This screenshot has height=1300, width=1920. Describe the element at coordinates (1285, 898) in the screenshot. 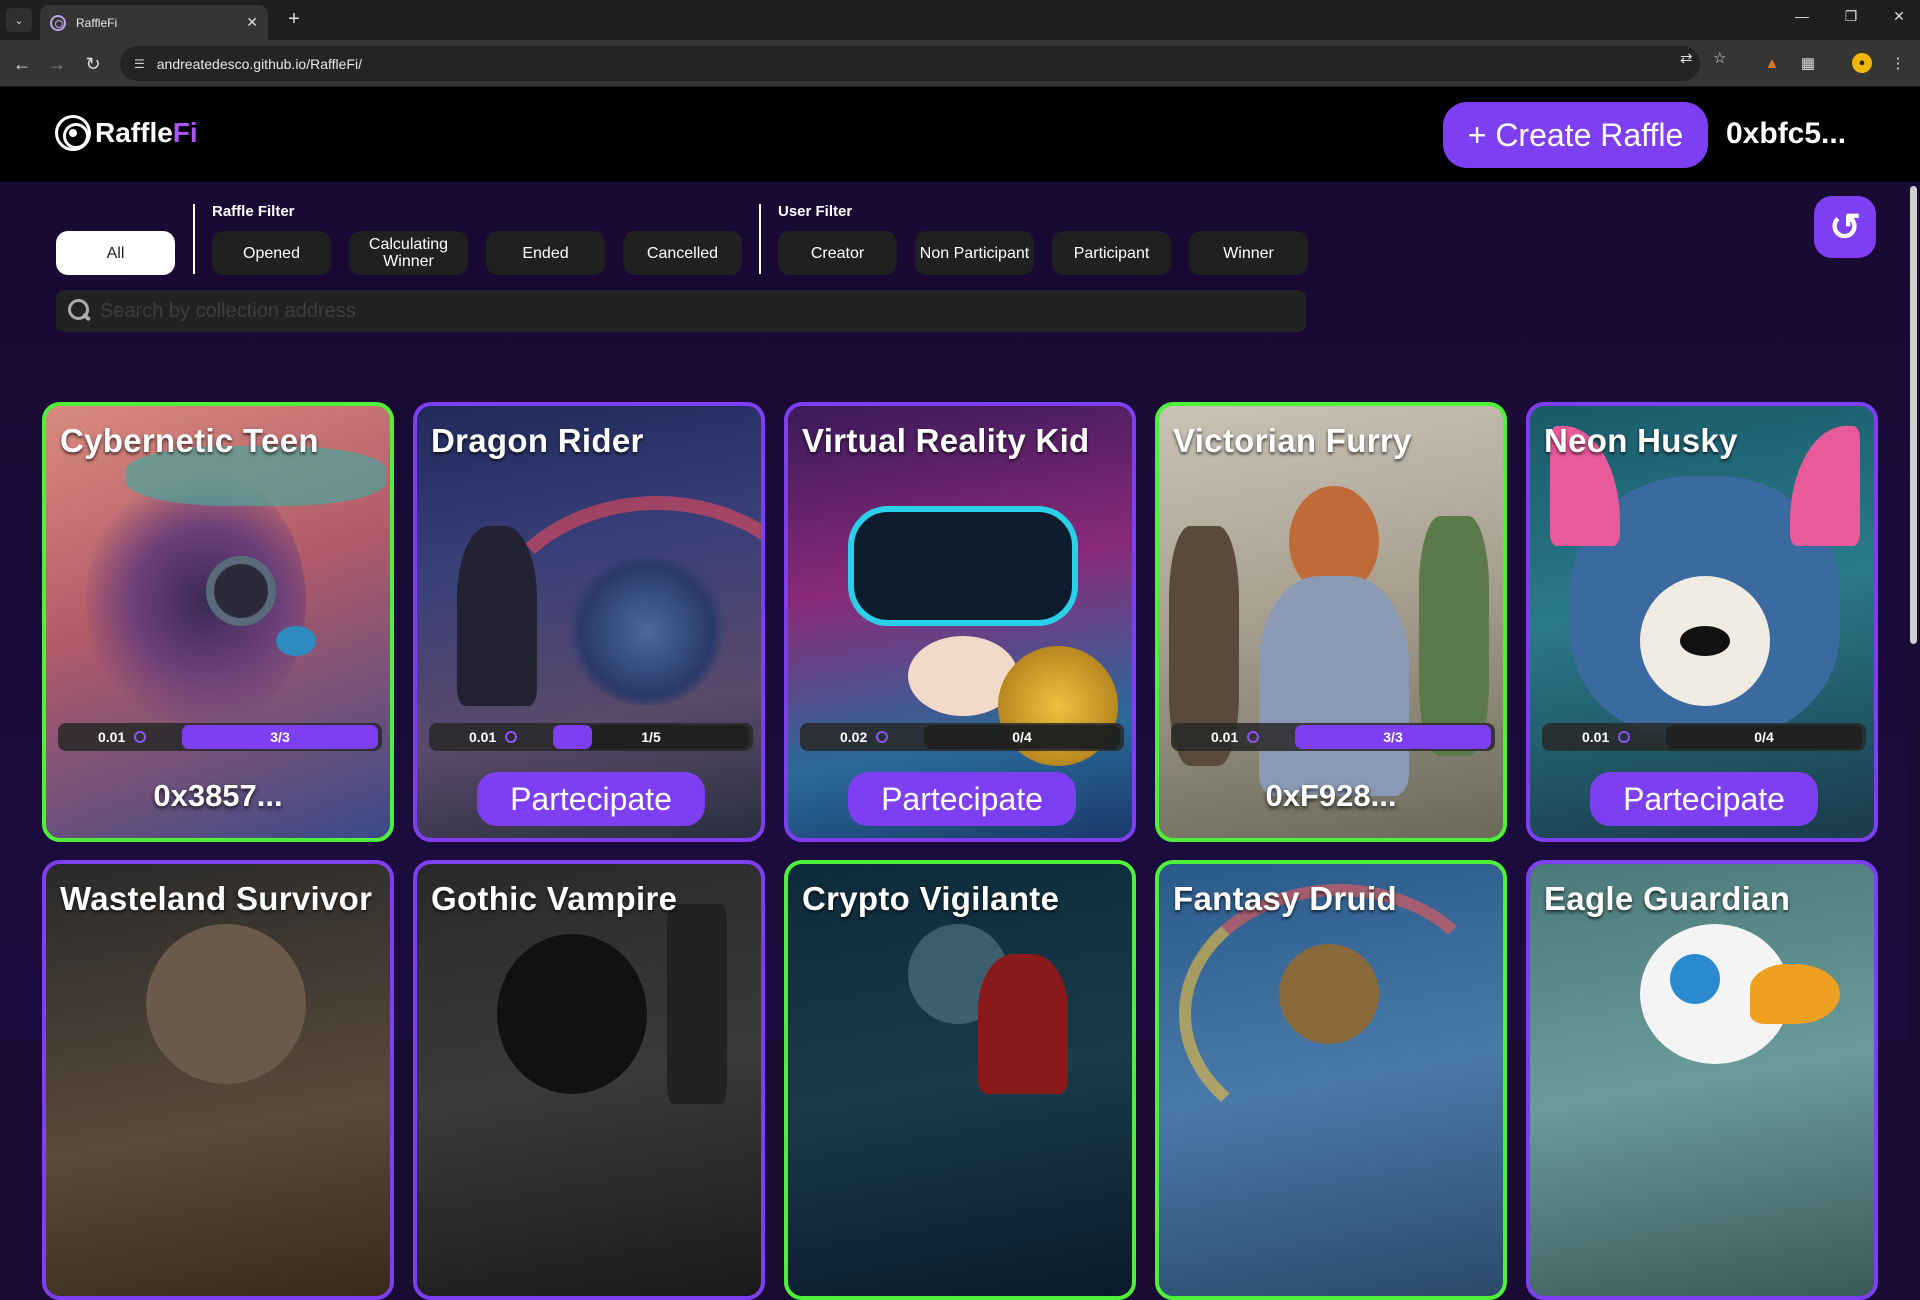

I see `card-title: Fantasy Druid` at that location.